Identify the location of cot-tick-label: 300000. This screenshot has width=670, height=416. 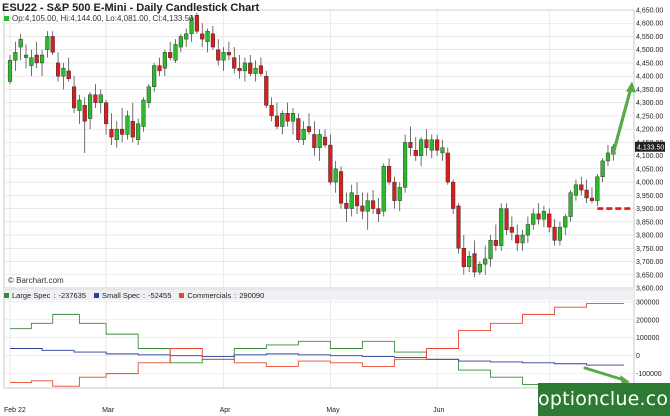
(647, 302).